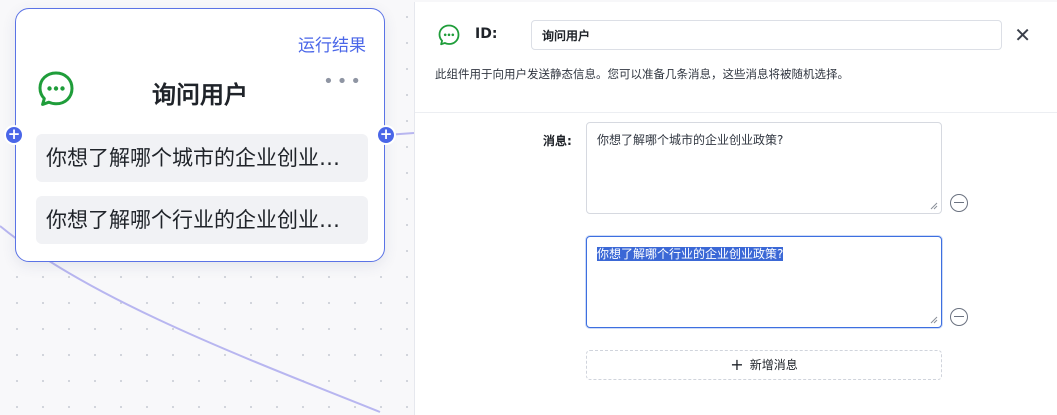 This screenshot has height=415, width=1057. Describe the element at coordinates (202, 158) in the screenshot. I see `node-message-item: 你想了解哪个城市的企业创业政策?` at that location.